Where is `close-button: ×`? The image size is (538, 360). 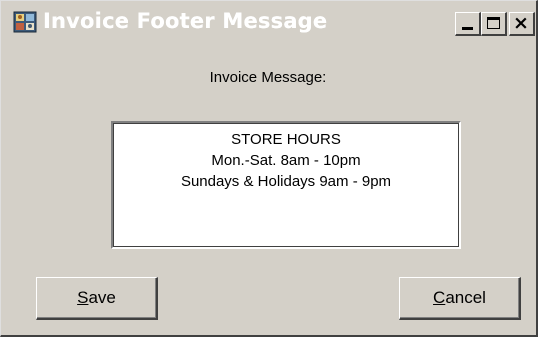
close-button: × is located at coordinates (522, 24).